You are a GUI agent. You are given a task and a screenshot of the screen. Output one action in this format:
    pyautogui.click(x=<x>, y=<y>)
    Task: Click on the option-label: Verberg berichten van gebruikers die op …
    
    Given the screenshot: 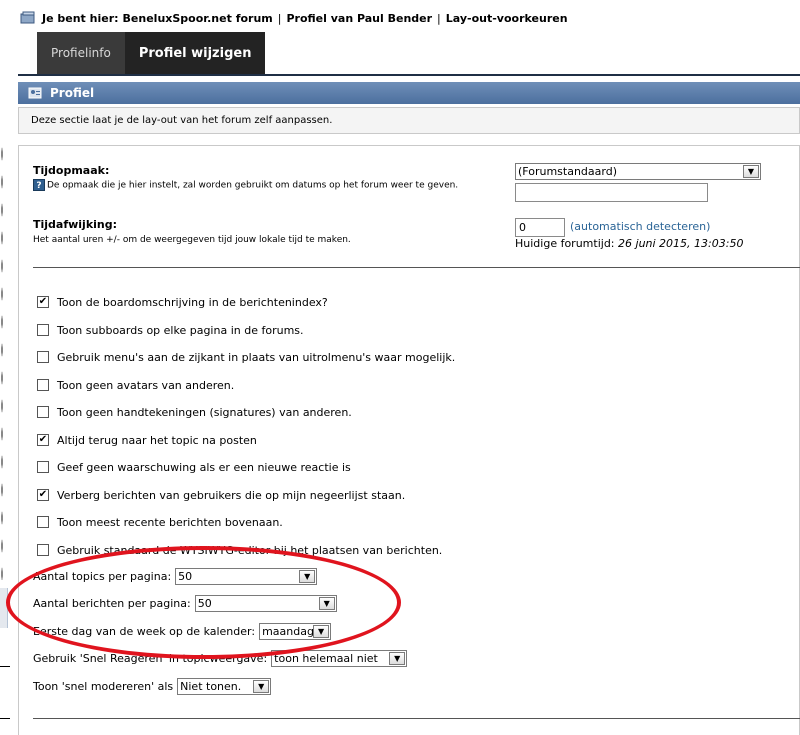 What is the action you would take?
    pyautogui.click(x=231, y=495)
    